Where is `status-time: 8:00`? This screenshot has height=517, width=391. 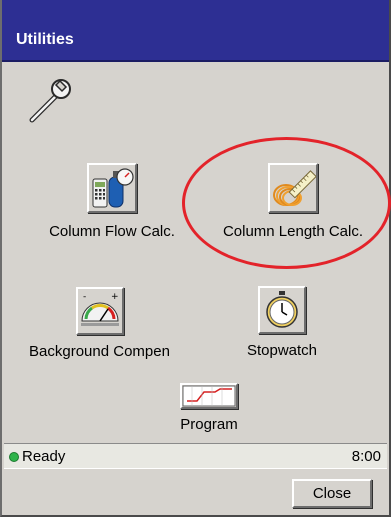
status-time: 8:00 is located at coordinates (366, 456).